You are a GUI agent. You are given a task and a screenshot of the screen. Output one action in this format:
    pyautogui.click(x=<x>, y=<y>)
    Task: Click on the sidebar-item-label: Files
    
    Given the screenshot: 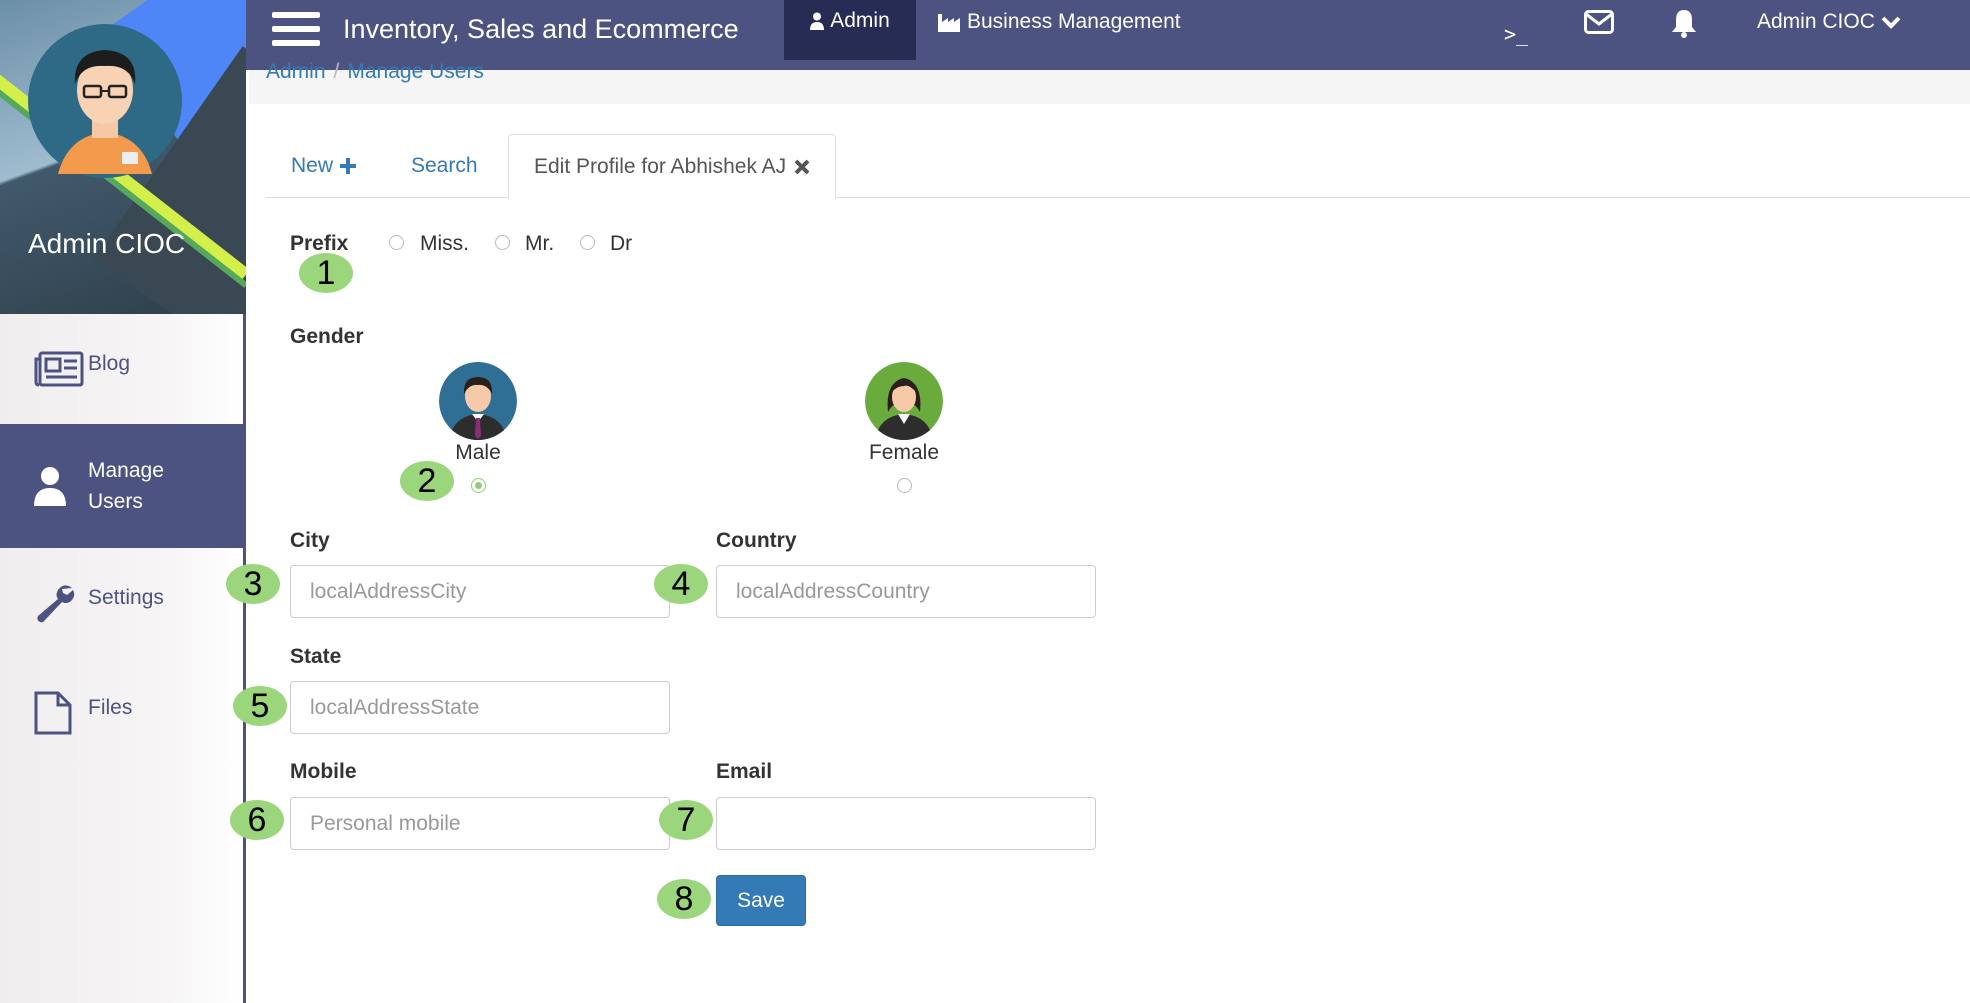 What is the action you would take?
    pyautogui.click(x=110, y=707)
    